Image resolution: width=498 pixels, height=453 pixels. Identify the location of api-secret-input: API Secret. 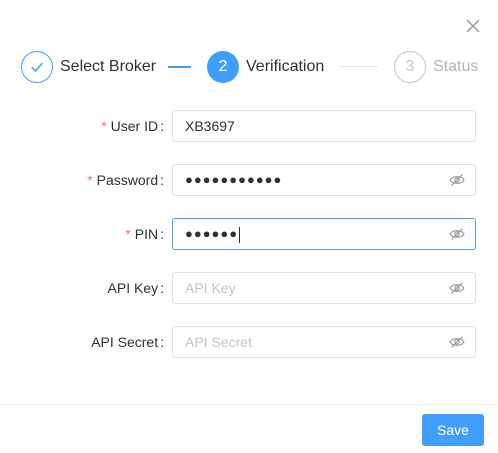
(324, 342).